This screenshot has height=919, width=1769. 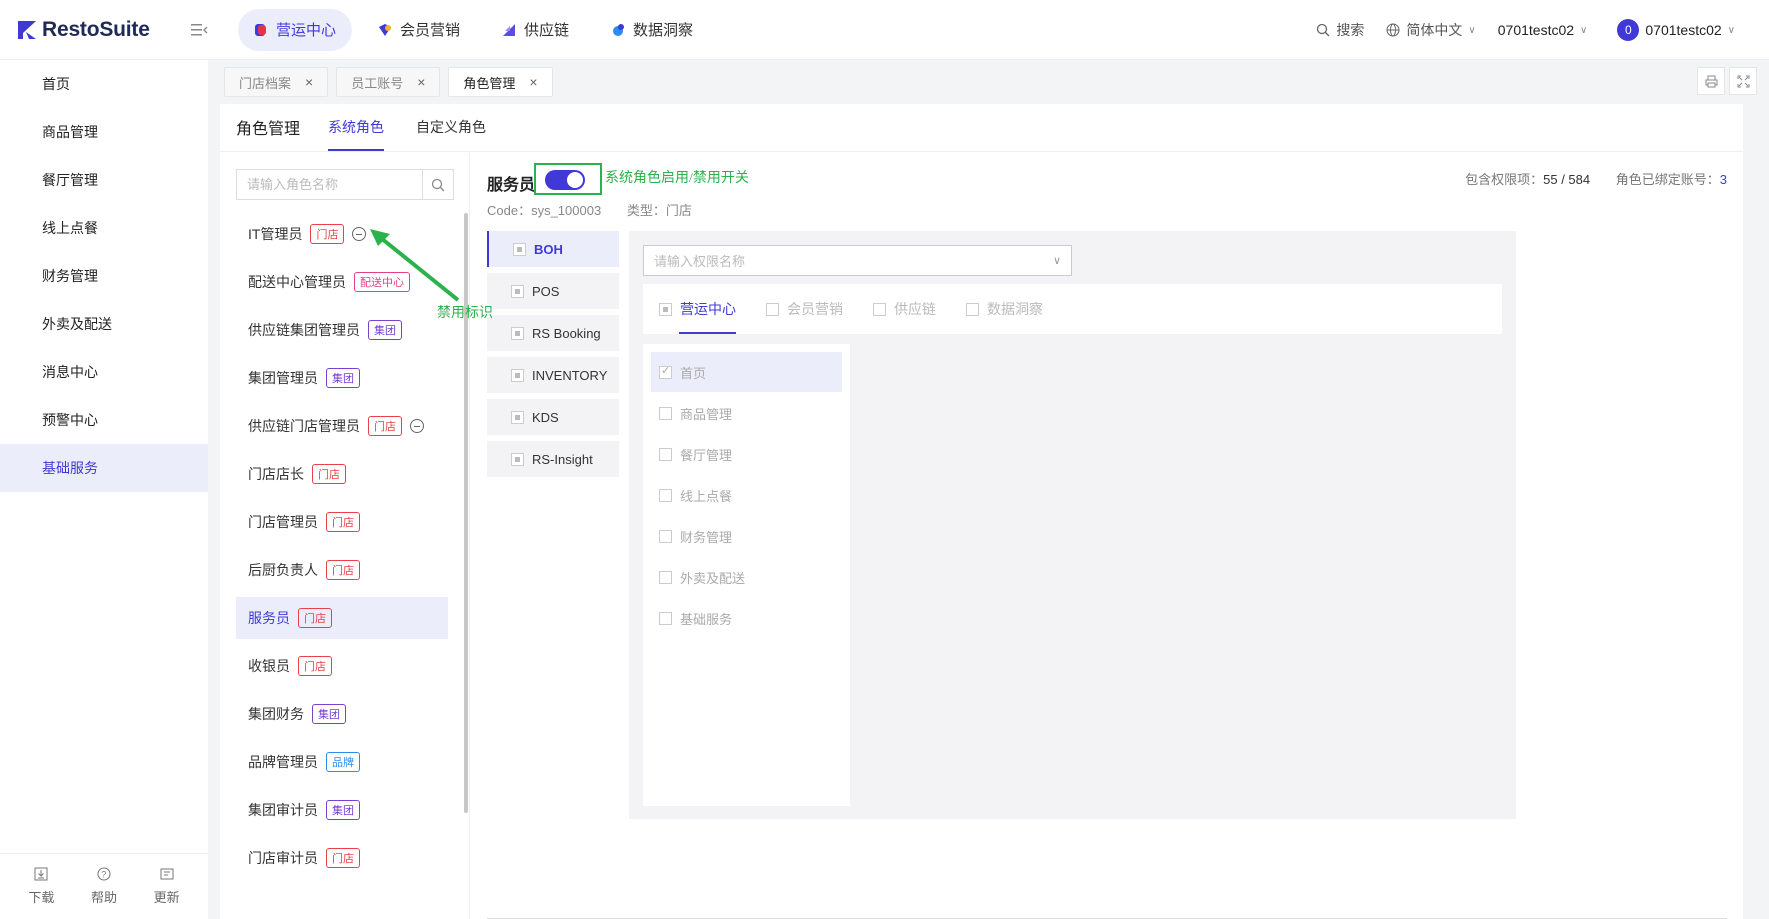 I want to click on module-tab-member-marketing: 会员营销, so click(x=419, y=30).